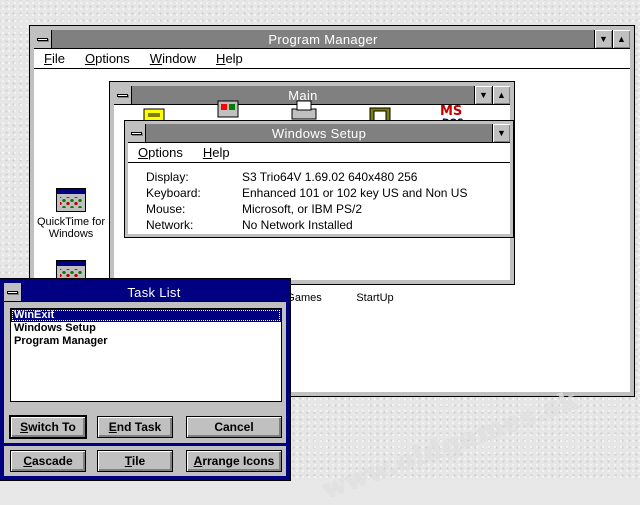 The width and height of the screenshot is (640, 505). Describe the element at coordinates (319, 153) in the screenshot. I see `windows-setup-menubar: Options Help` at that location.